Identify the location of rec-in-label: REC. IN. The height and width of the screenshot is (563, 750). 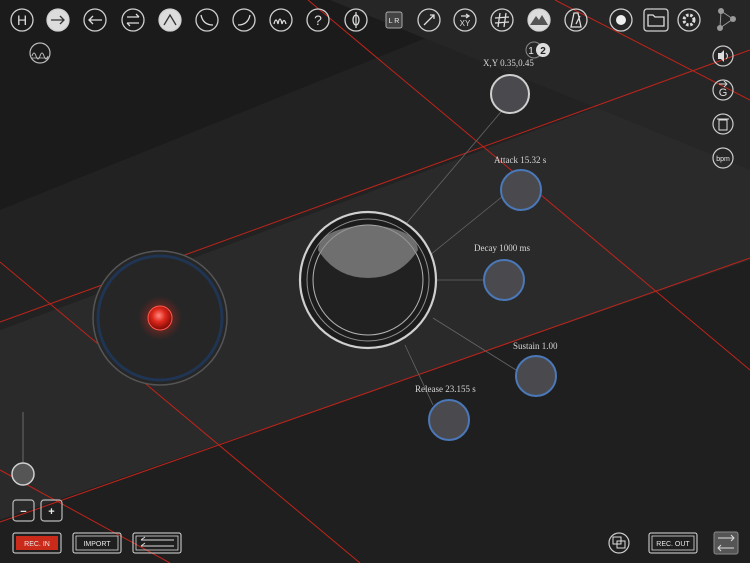
(37, 544).